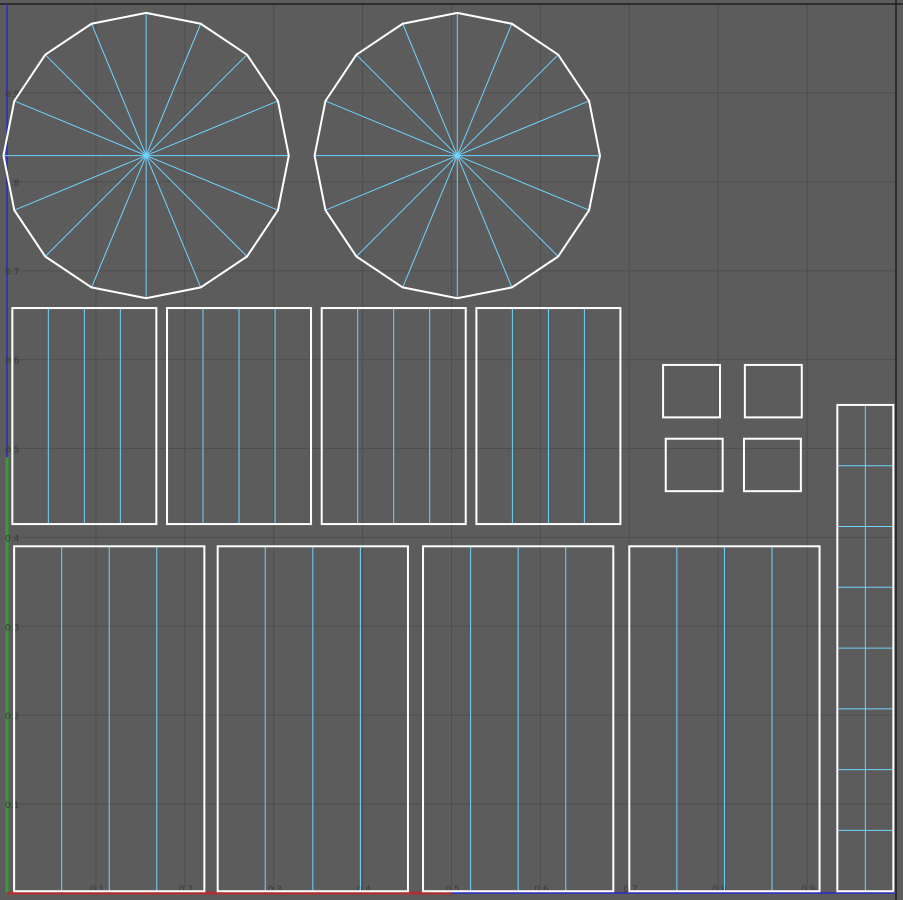 Image resolution: width=903 pixels, height=900 pixels. I want to click on u-tick-label: 0.3, so click(275, 890).